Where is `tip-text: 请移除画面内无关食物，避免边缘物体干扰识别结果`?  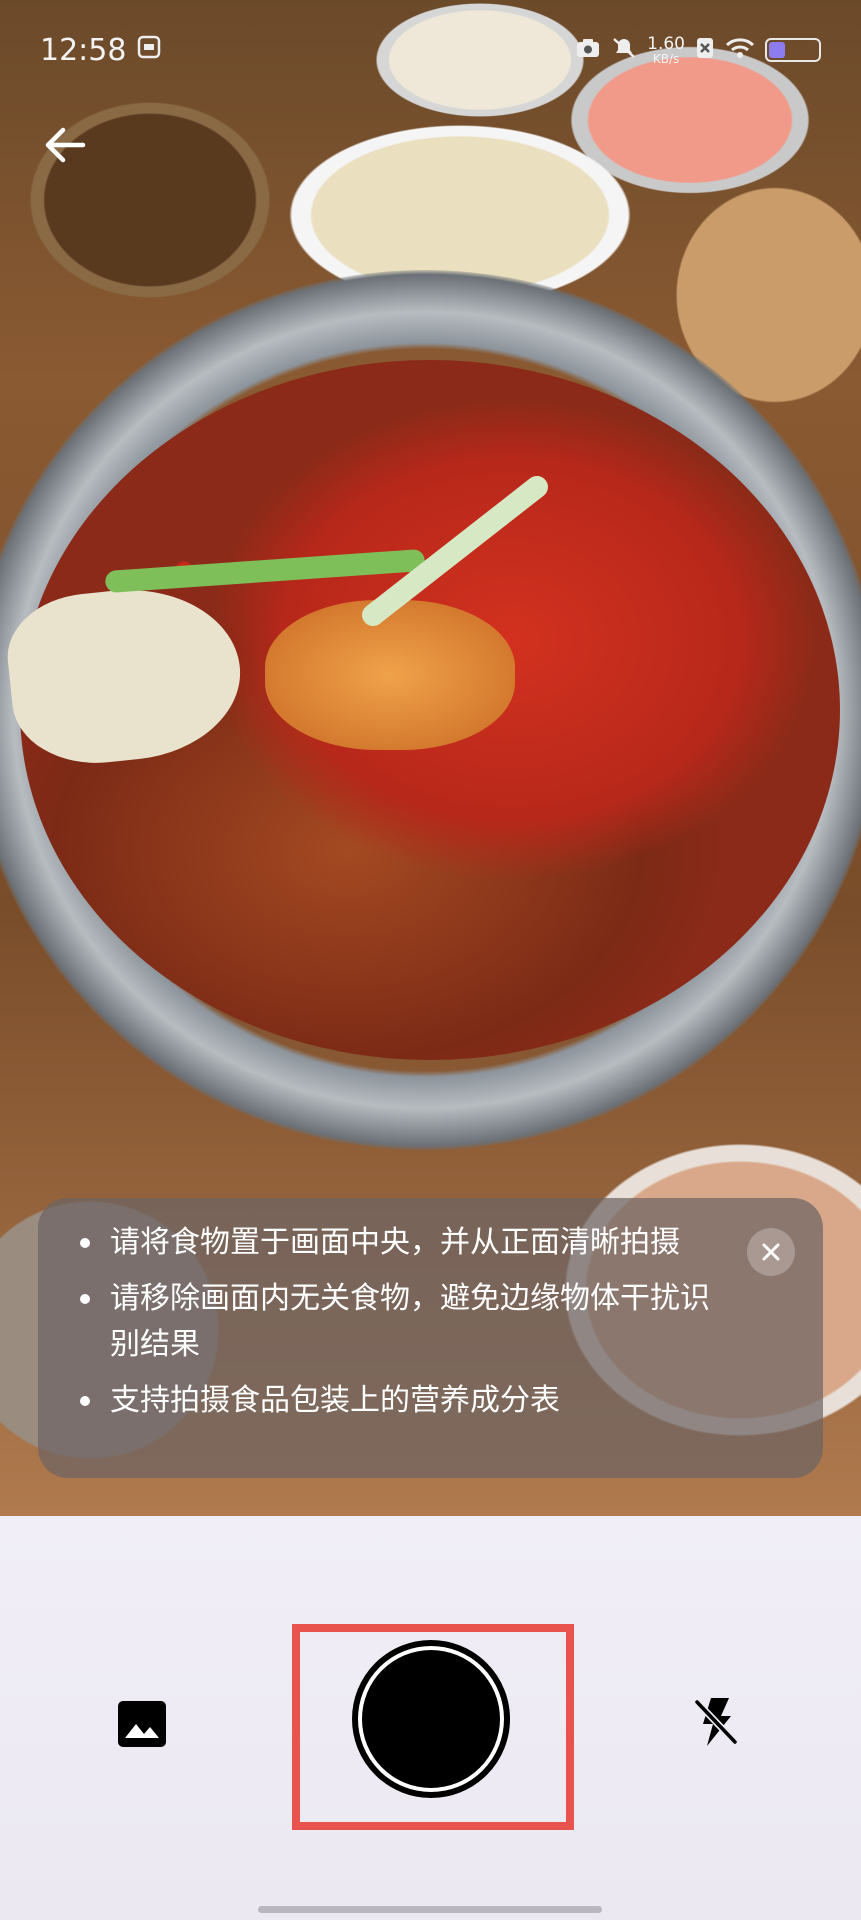 tip-text: 请移除画面内无关食物，避免边缘物体干扰识别结果 is located at coordinates (410, 1321).